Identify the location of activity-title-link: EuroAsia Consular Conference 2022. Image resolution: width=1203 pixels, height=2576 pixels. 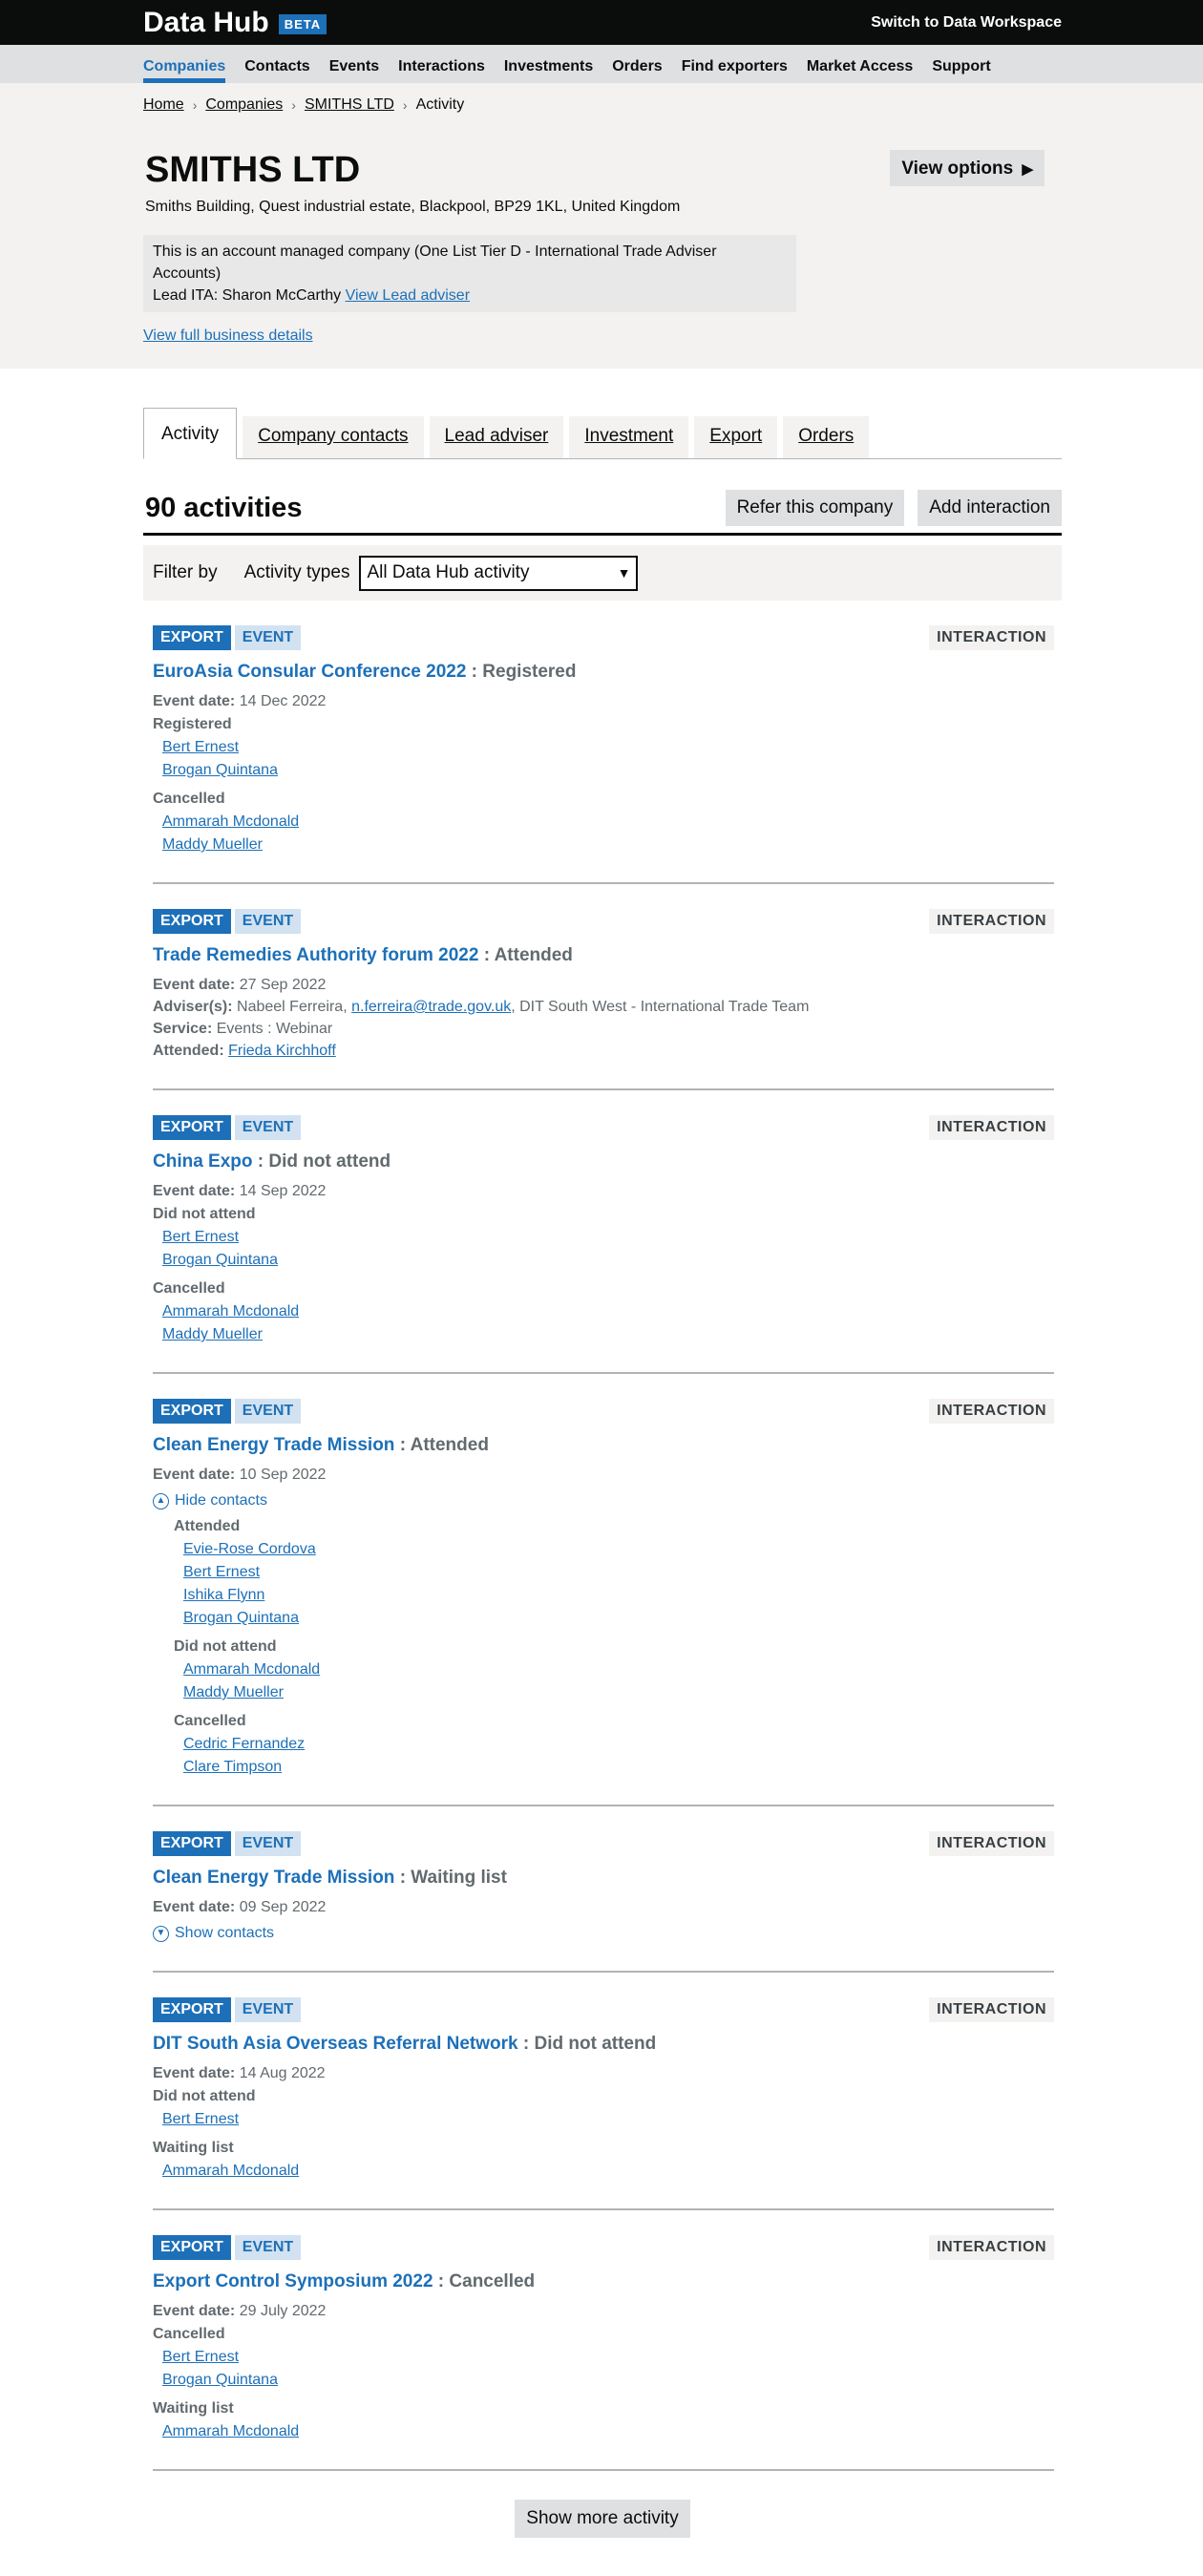
(310, 672).